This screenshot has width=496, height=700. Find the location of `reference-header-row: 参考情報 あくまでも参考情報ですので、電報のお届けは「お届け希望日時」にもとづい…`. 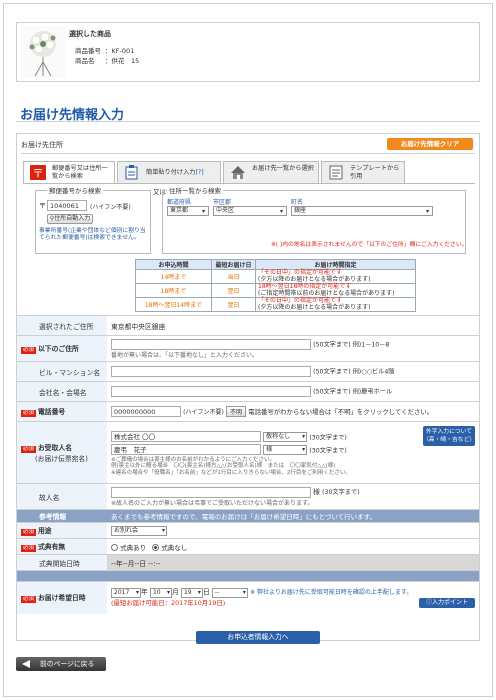

reference-header-row: 参考情報 あくまでも参考情報ですので、電報のお届けは「お届け希望日時」にもとづい… is located at coordinates (248, 516).